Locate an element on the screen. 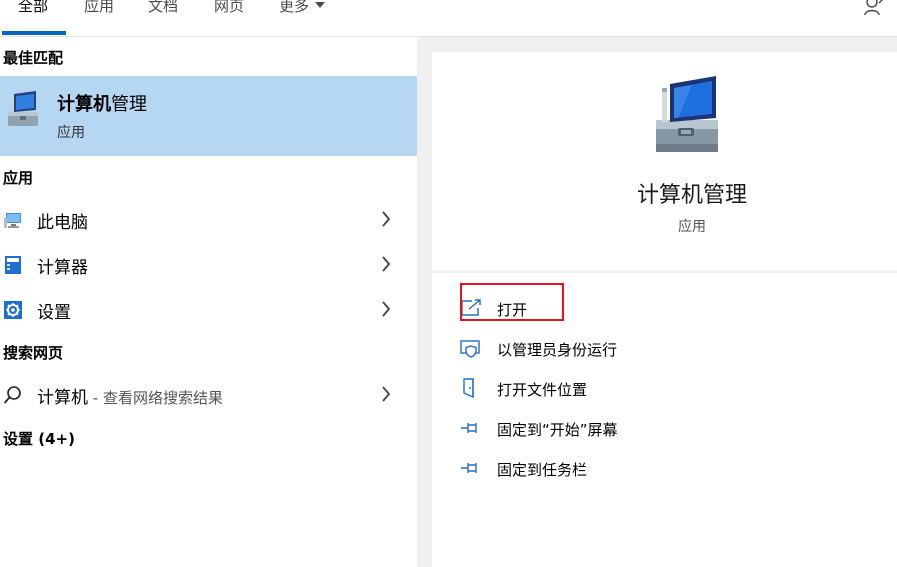  detail-app-subtitle: 应用 is located at coordinates (692, 227).